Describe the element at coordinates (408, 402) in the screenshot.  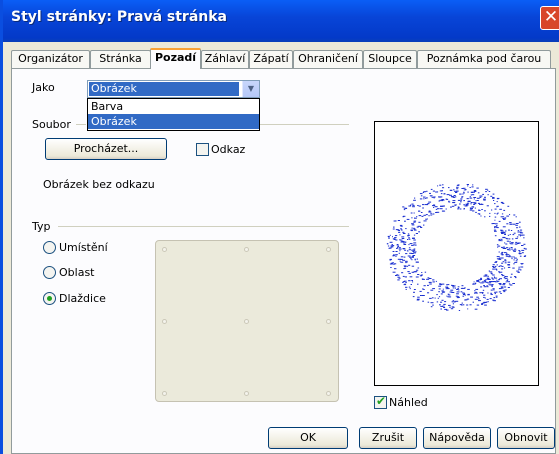
I see `preview-checkbox-label: Náhled` at that location.